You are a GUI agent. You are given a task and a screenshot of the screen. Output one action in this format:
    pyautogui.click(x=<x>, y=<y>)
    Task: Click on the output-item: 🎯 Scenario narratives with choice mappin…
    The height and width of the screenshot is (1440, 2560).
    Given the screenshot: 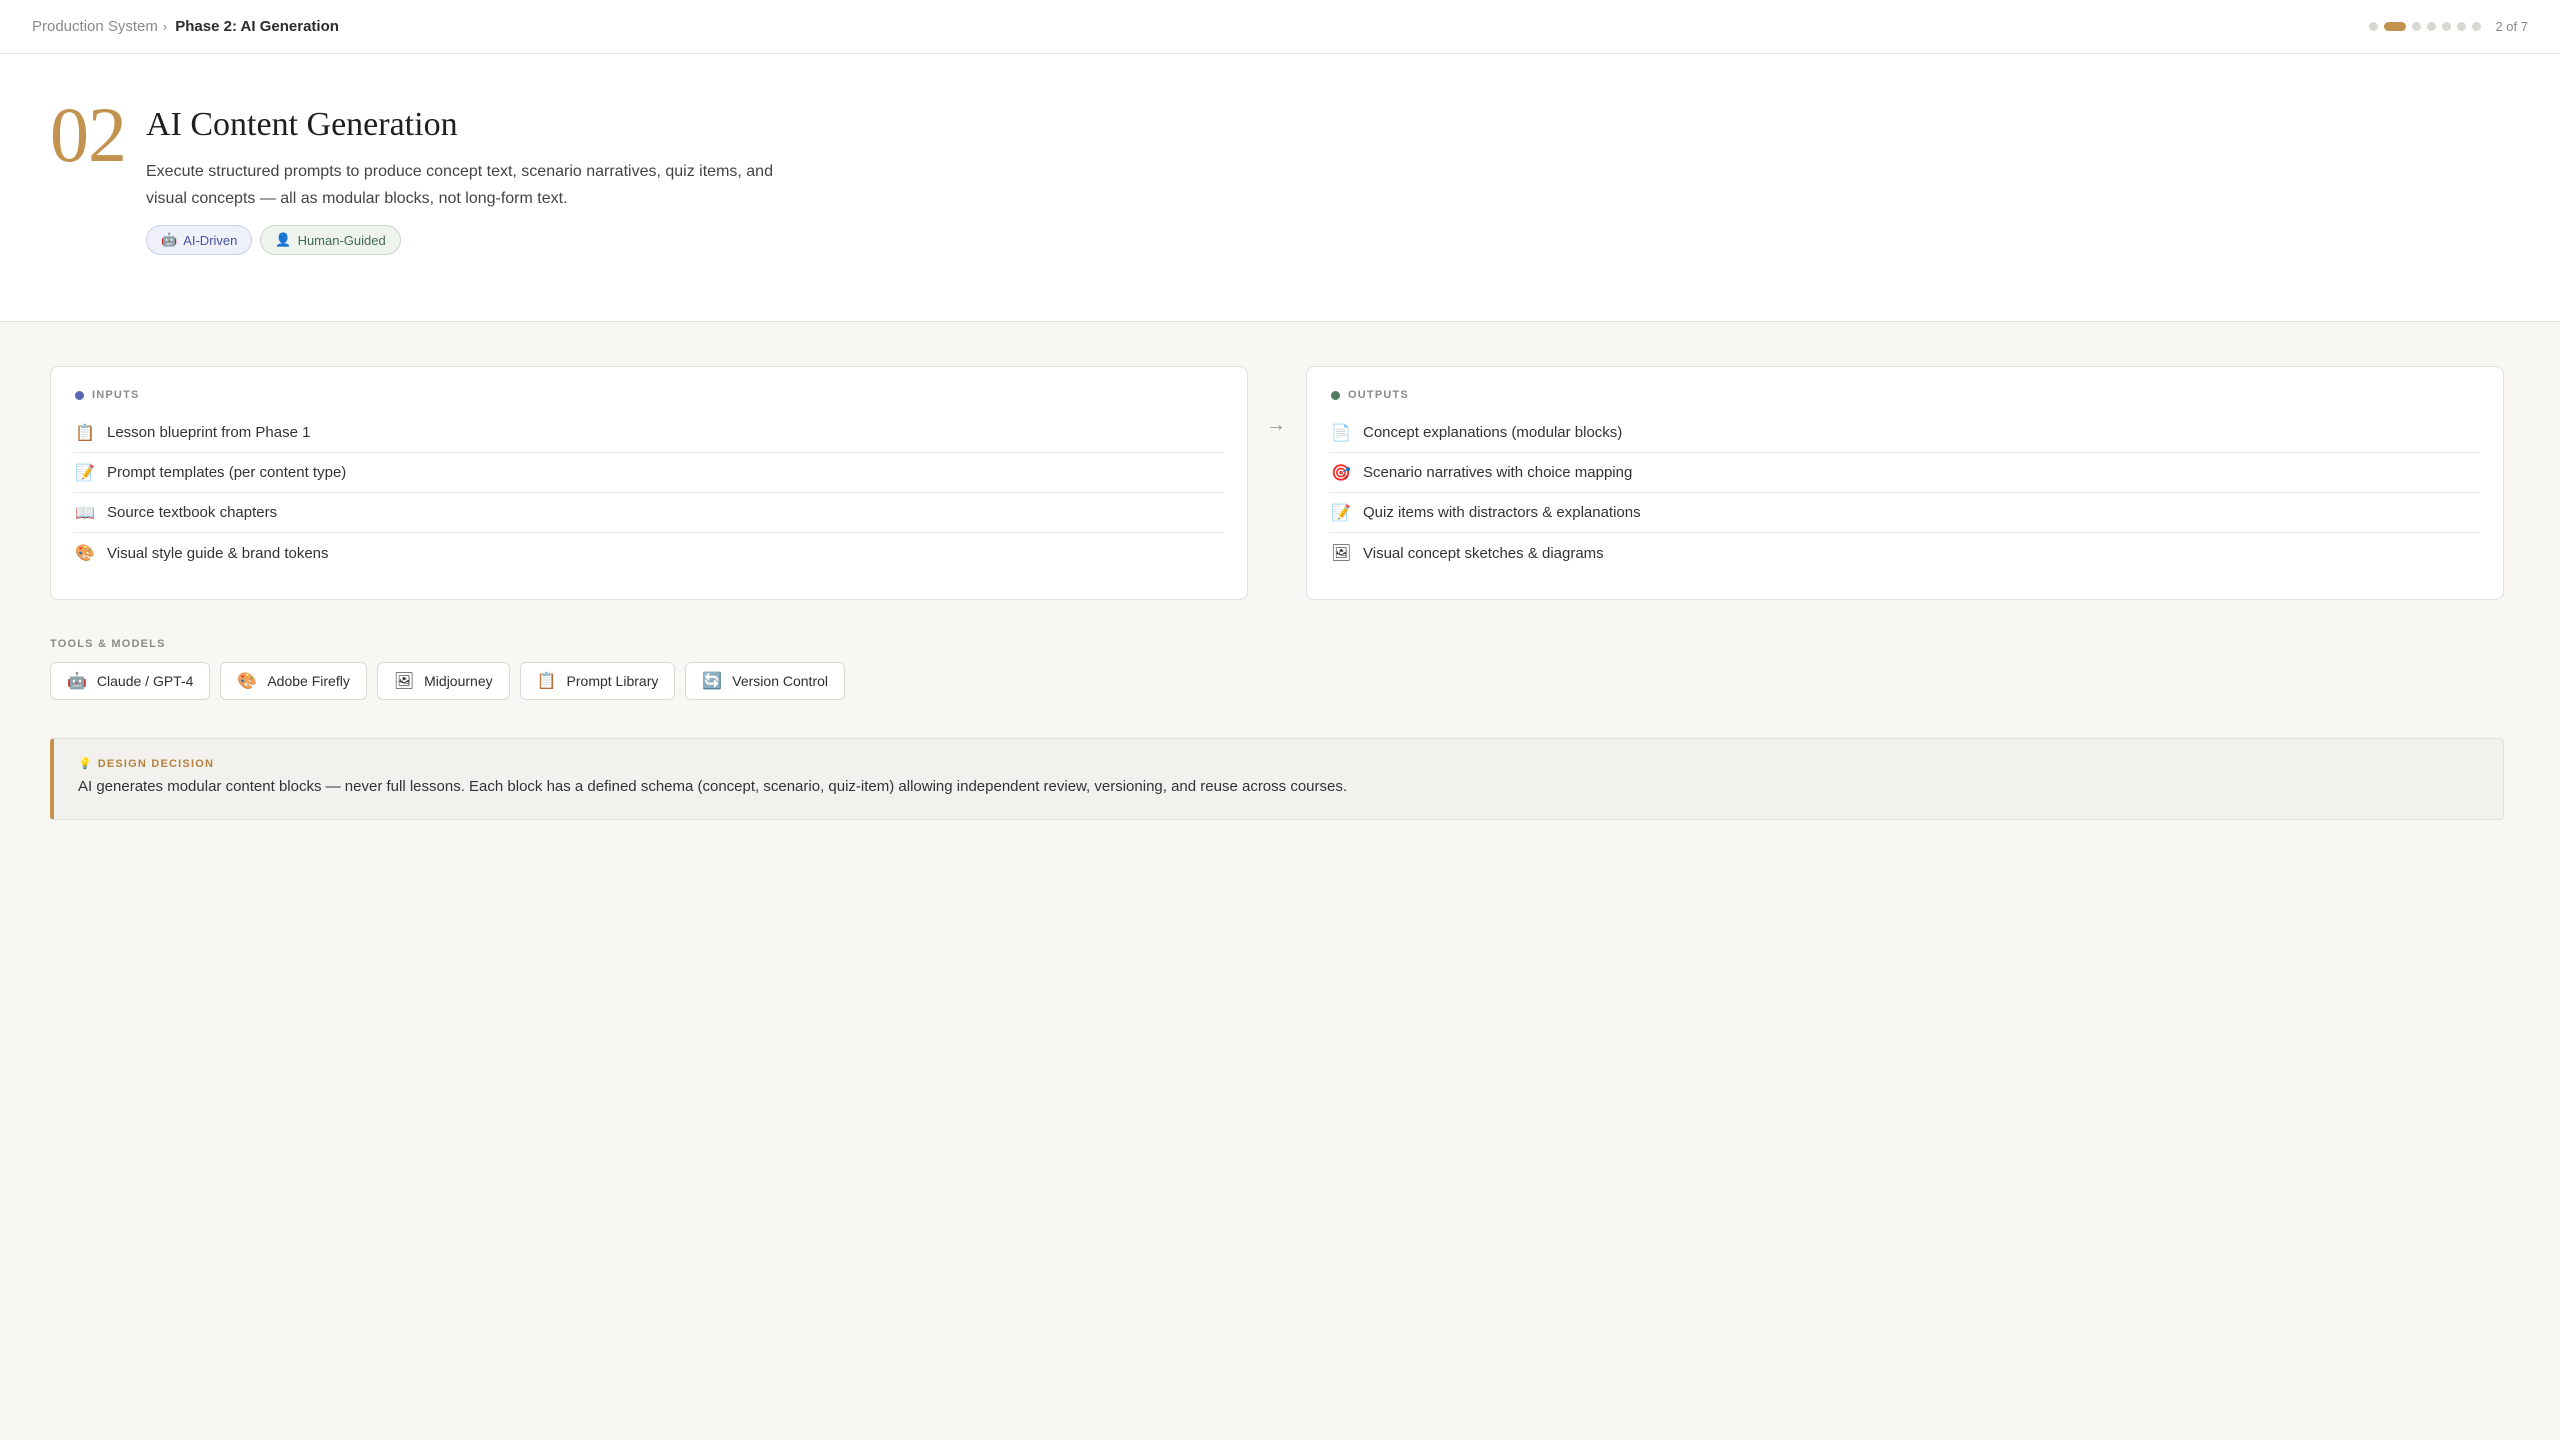 What is the action you would take?
    pyautogui.click(x=1905, y=473)
    